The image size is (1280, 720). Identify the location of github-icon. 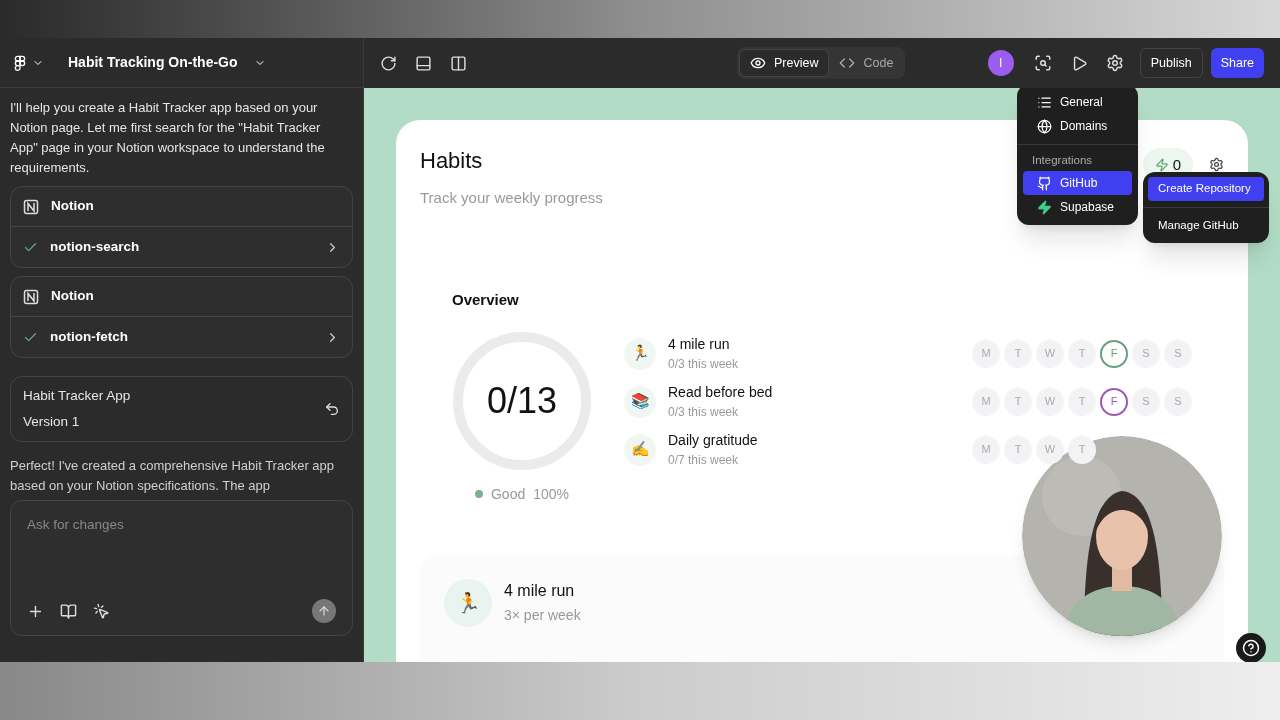
(1044, 183).